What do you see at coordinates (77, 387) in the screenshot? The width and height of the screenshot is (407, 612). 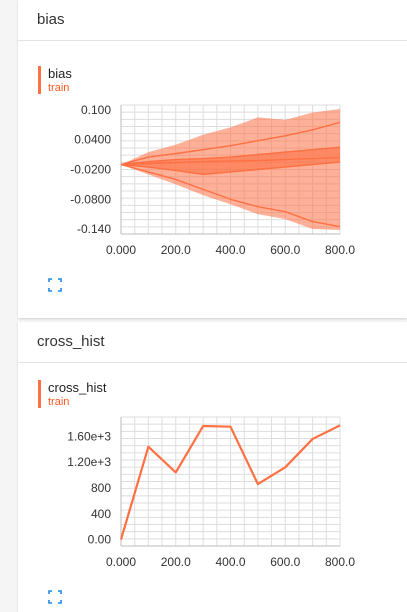 I see `series-name: cross_hist` at bounding box center [77, 387].